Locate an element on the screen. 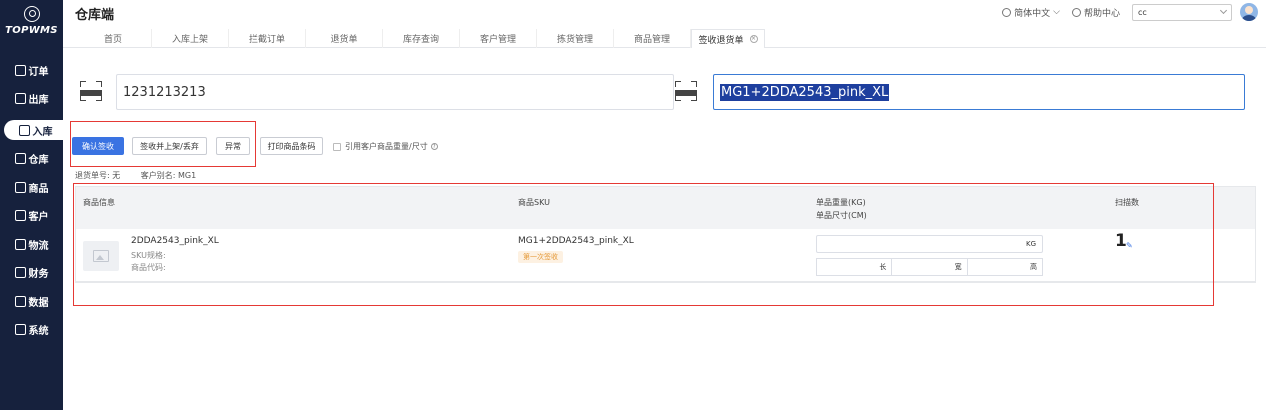 The width and height of the screenshot is (1266, 410). globe-icon is located at coordinates (1007, 12).